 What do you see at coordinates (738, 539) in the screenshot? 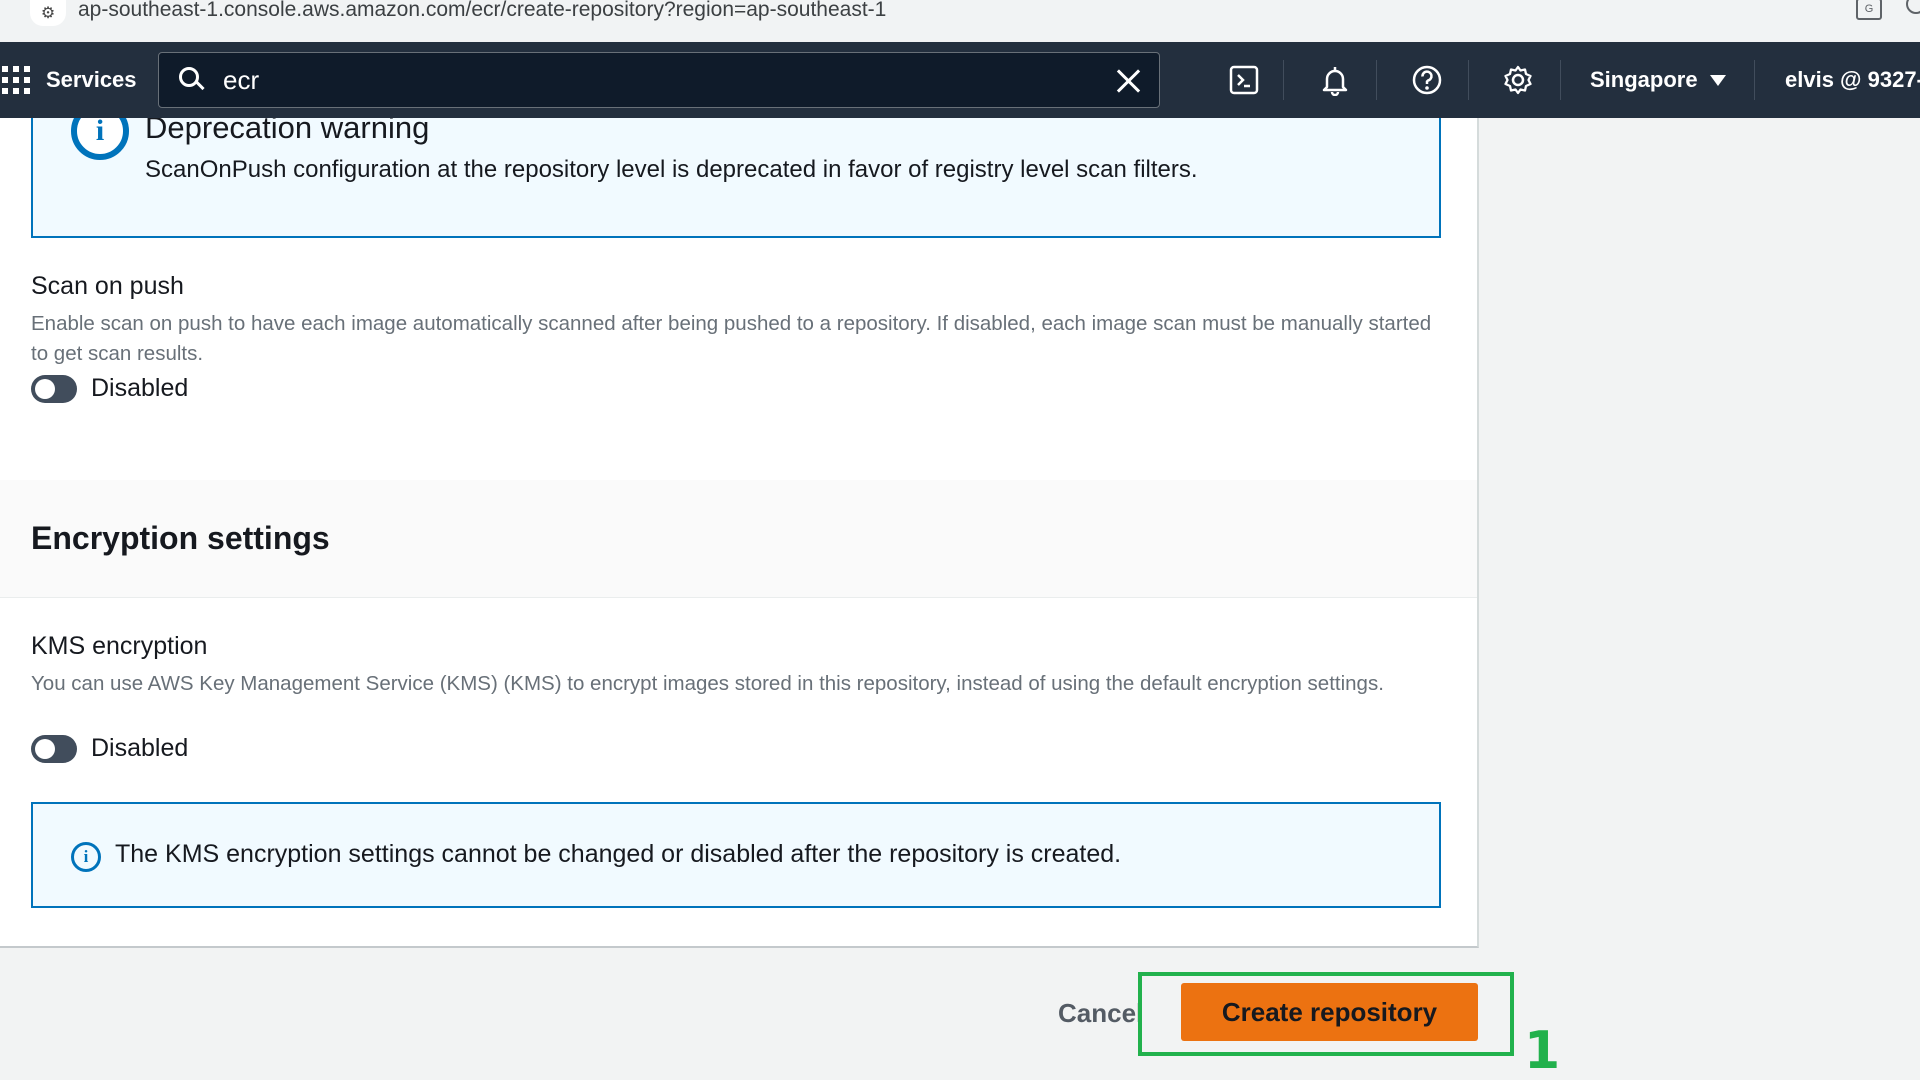
I see `encryption-settings-header: Encryption settings` at bounding box center [738, 539].